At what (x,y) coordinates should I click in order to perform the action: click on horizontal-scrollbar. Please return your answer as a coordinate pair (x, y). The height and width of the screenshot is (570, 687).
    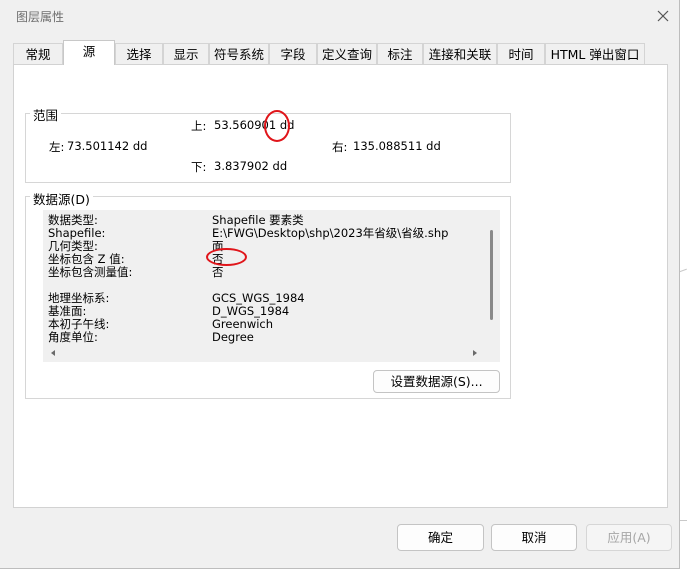
    Looking at the image, I should click on (264, 353).